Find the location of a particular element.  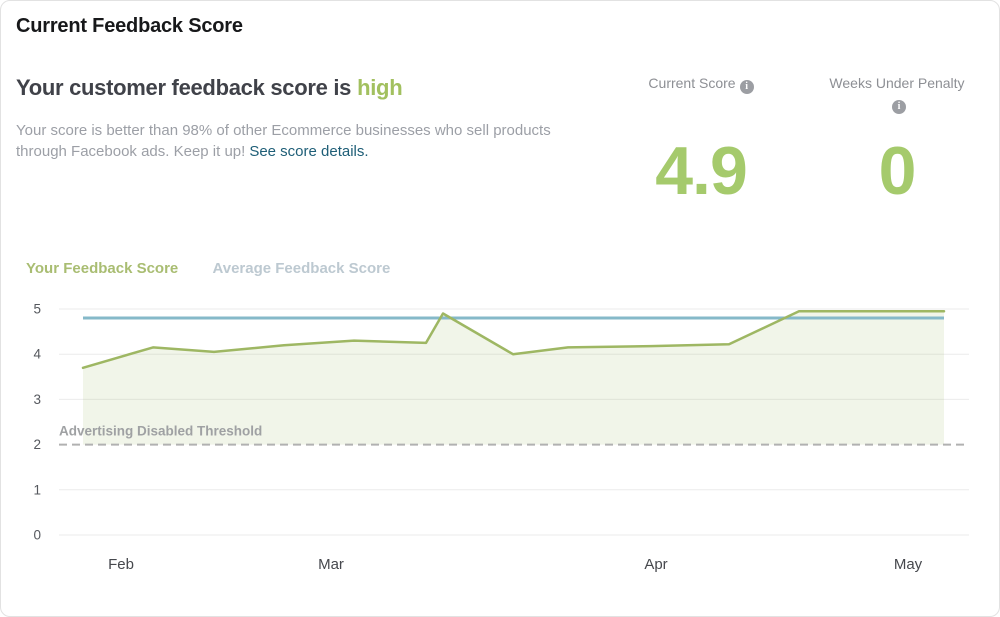

score-status-heading: Your customer feedback score is high is located at coordinates (209, 88).